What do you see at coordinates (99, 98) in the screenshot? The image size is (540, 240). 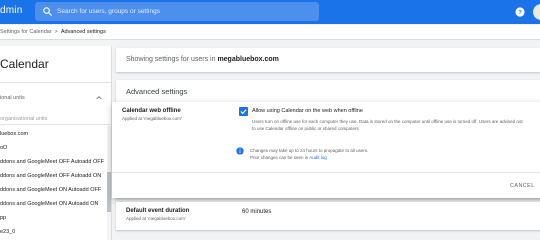 I see `chevron-up-icon` at bounding box center [99, 98].